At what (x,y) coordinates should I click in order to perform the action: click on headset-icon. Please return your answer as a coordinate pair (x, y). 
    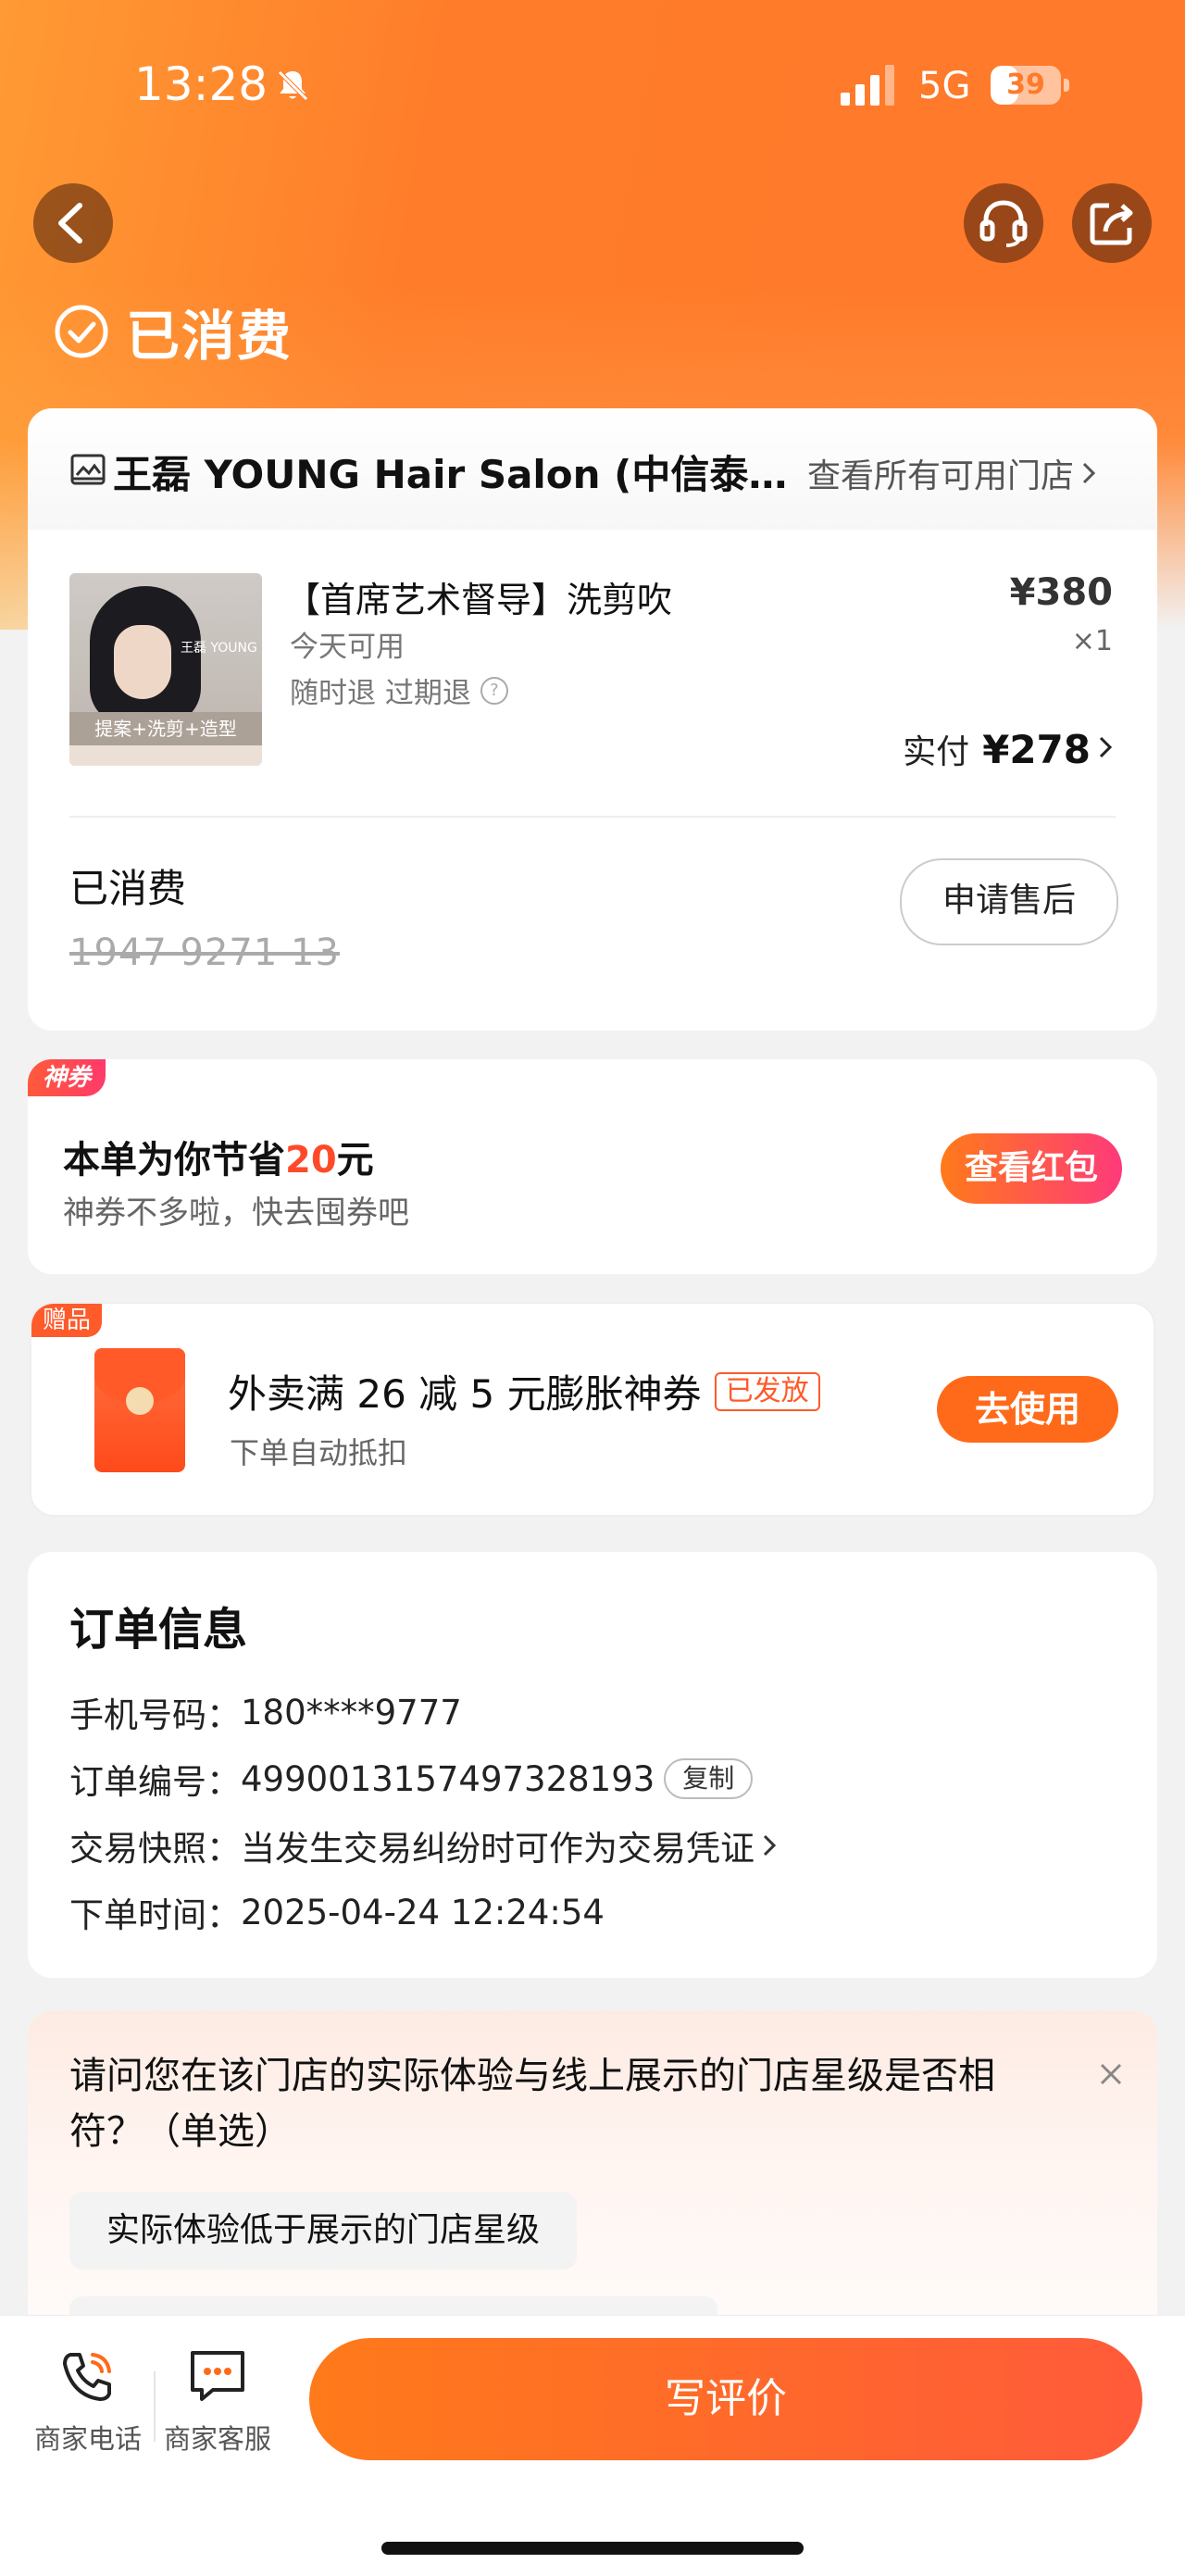
    Looking at the image, I should click on (1003, 223).